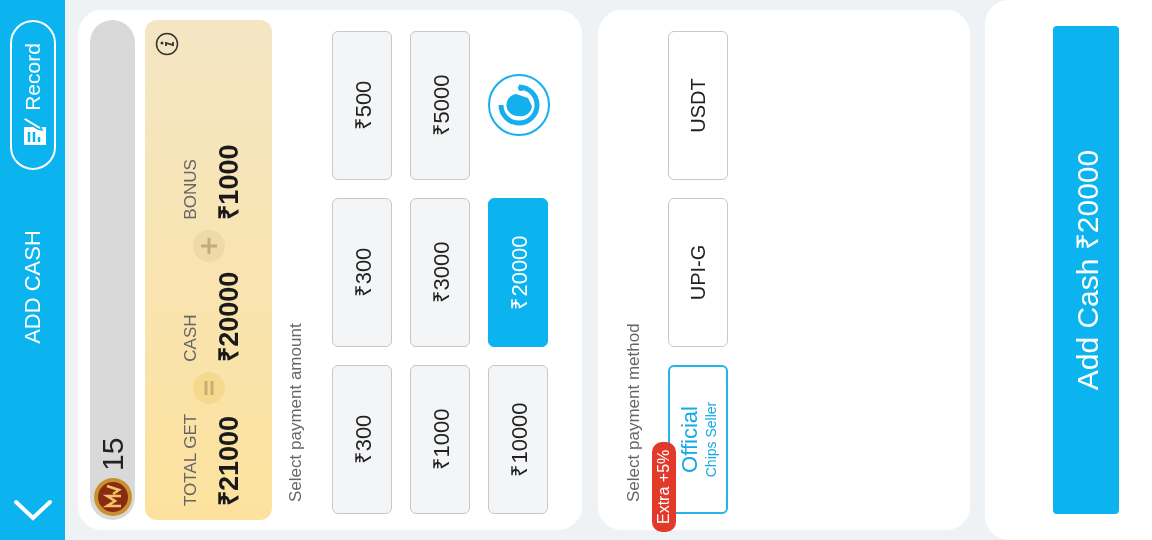 The image size is (1152, 540). Describe the element at coordinates (664, 486) in the screenshot. I see `extra-badge: Extra +5%` at that location.